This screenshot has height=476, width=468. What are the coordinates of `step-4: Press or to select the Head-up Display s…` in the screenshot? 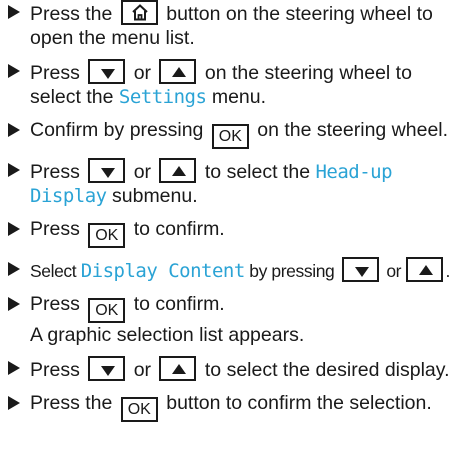 It's located at (235, 183).